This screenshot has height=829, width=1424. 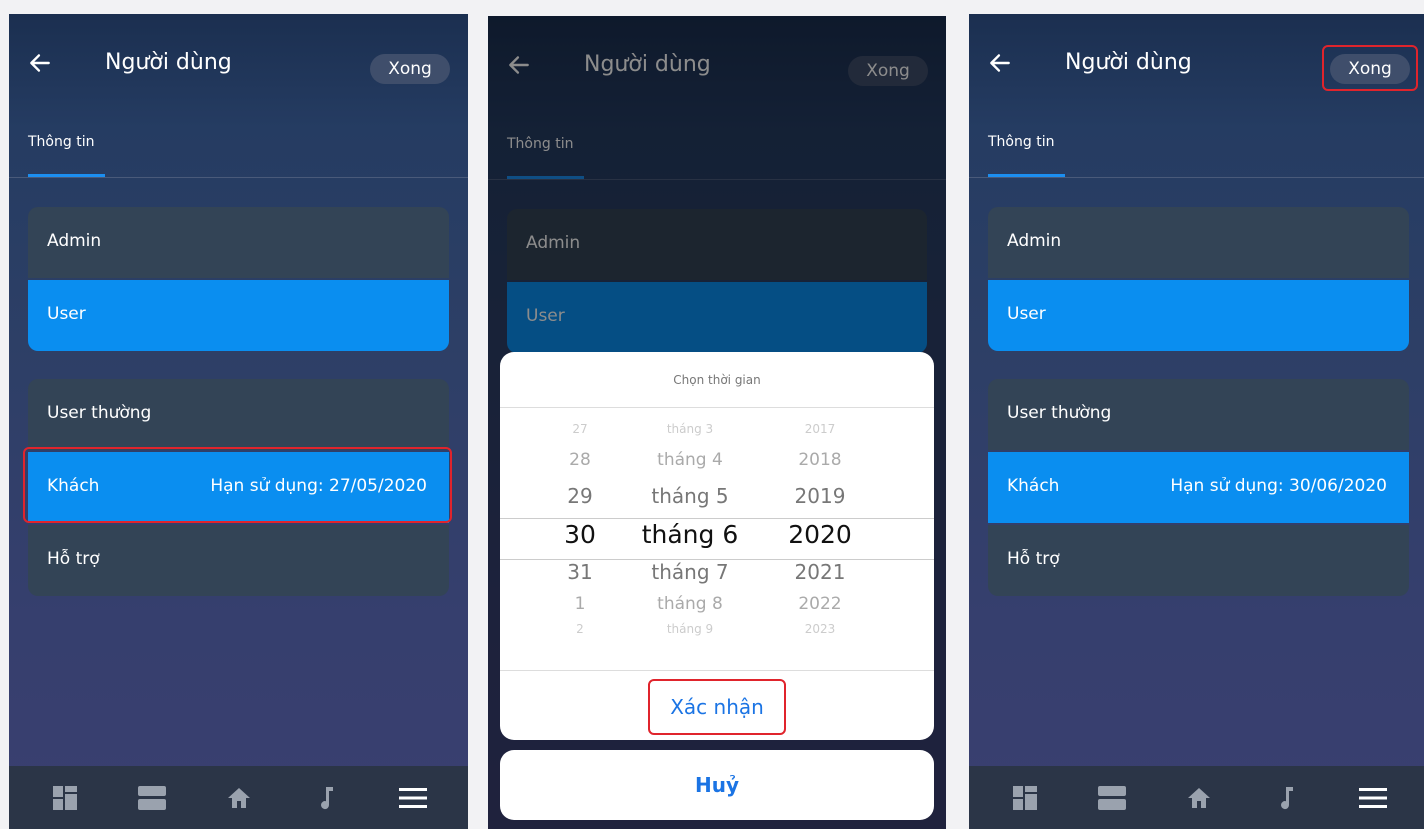 I want to click on year-item: 2021, so click(x=820, y=572).